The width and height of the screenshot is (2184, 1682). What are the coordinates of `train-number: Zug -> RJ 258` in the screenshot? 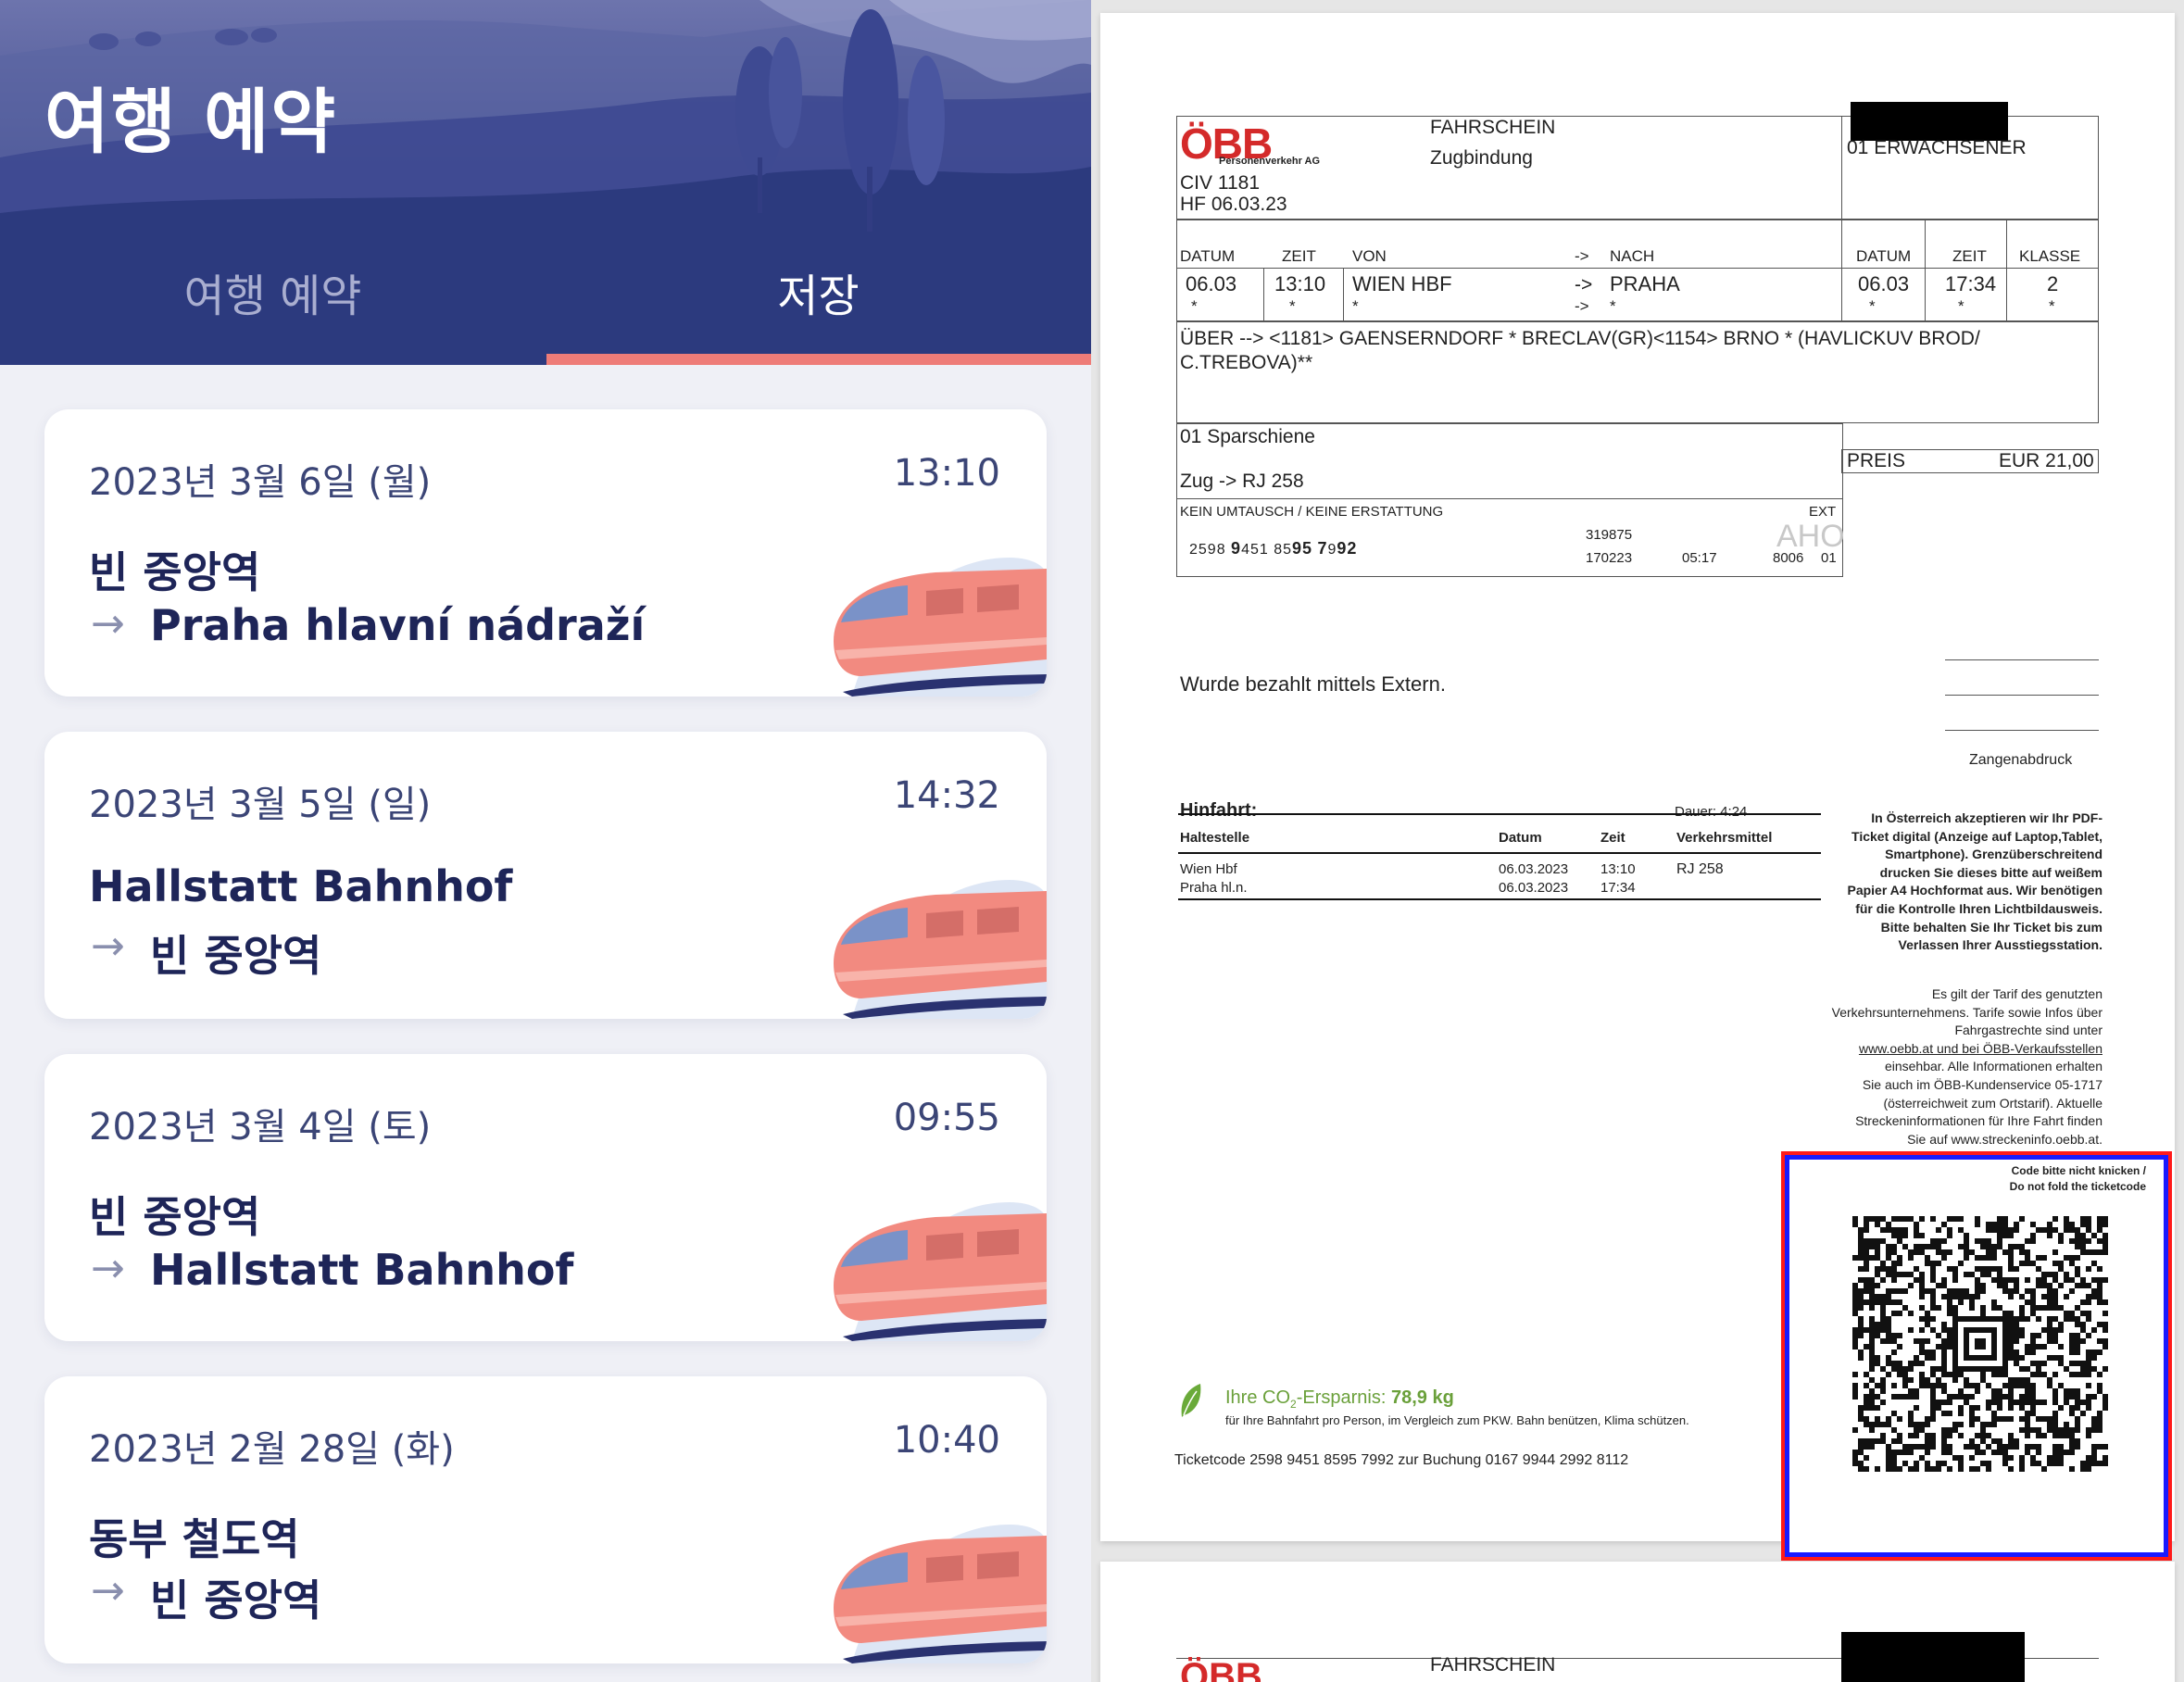 It's located at (1242, 482).